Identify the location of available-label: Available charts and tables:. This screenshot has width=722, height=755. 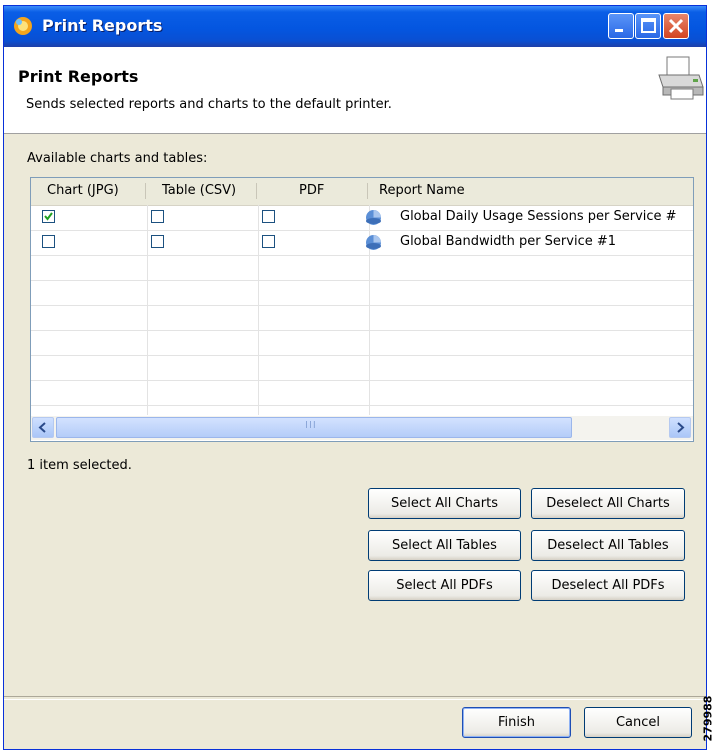
(117, 158).